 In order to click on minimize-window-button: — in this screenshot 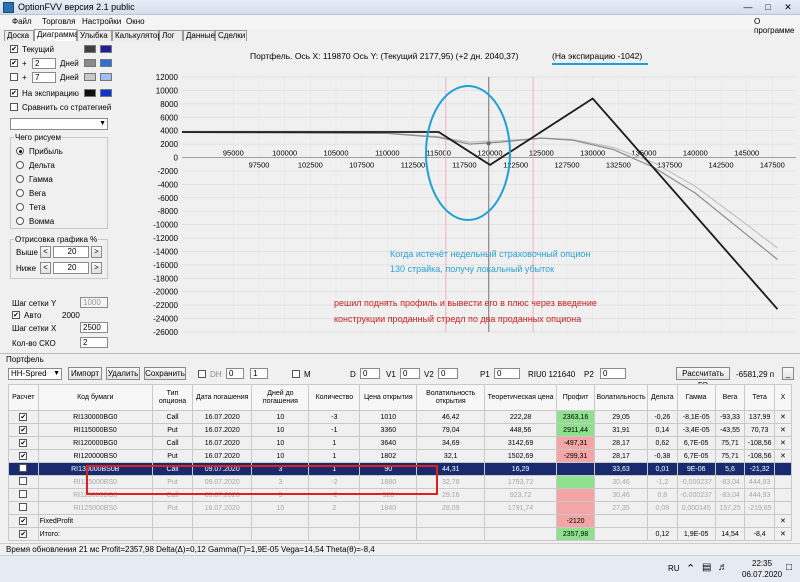, I will do `click(748, 7)`.